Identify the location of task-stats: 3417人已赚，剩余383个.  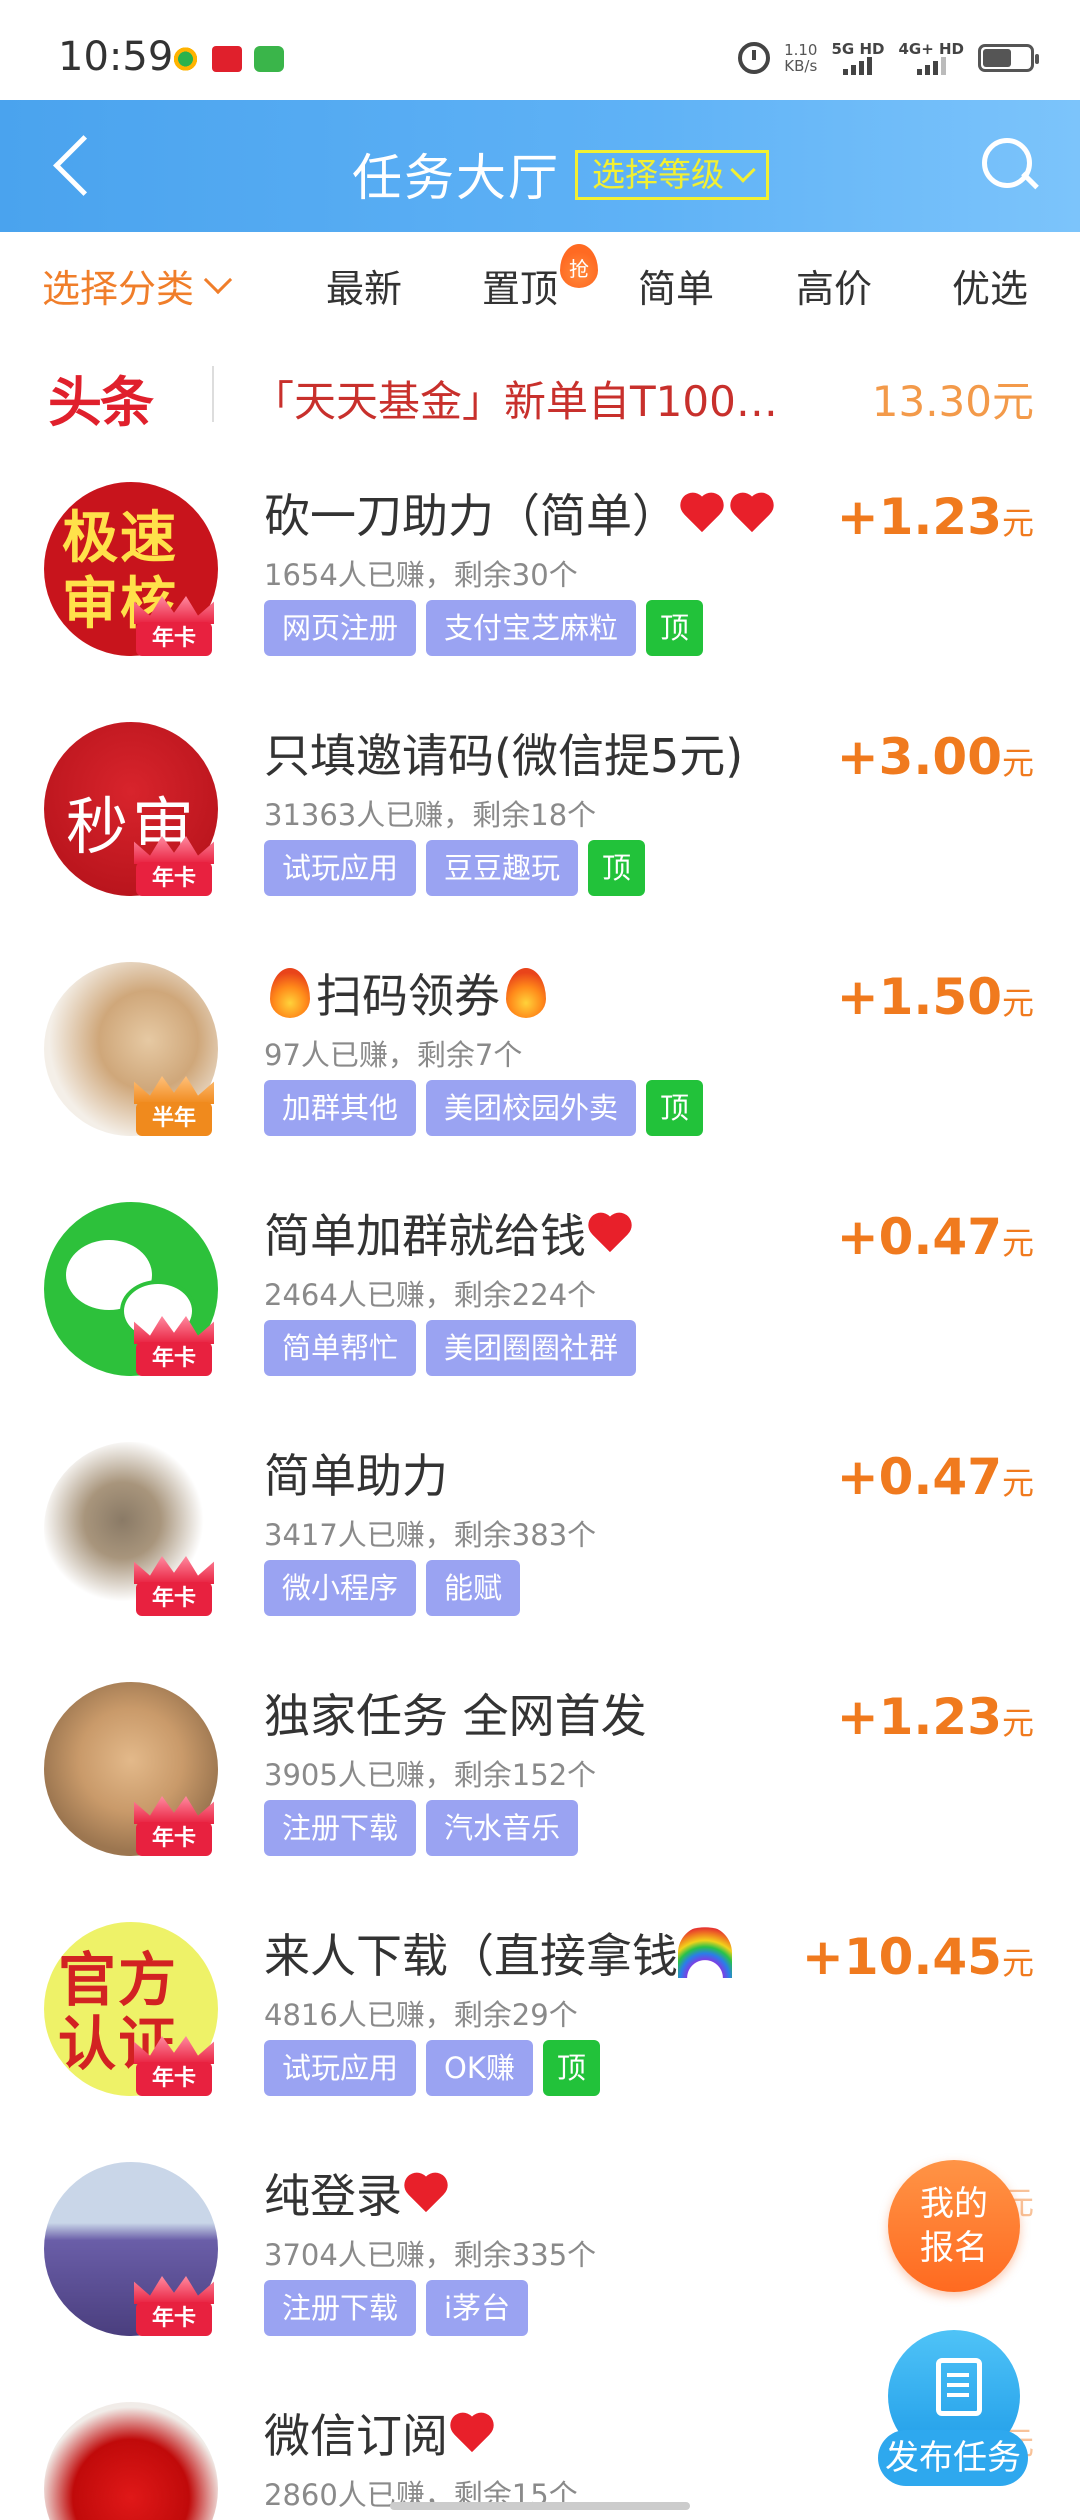
(430, 1535).